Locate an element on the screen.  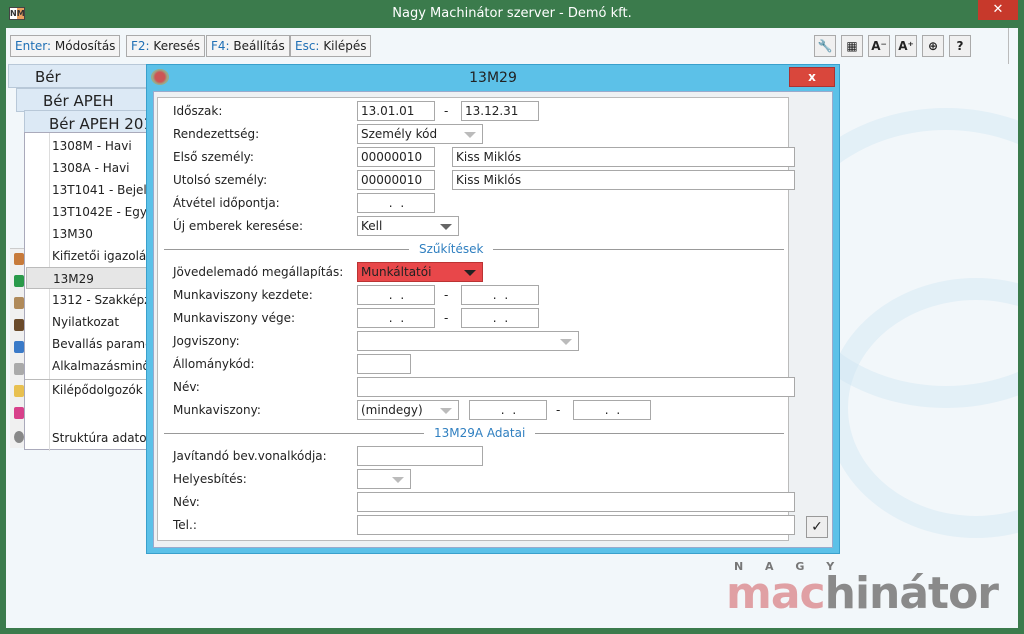
period-to-input: 13.12.31 is located at coordinates (500, 111).